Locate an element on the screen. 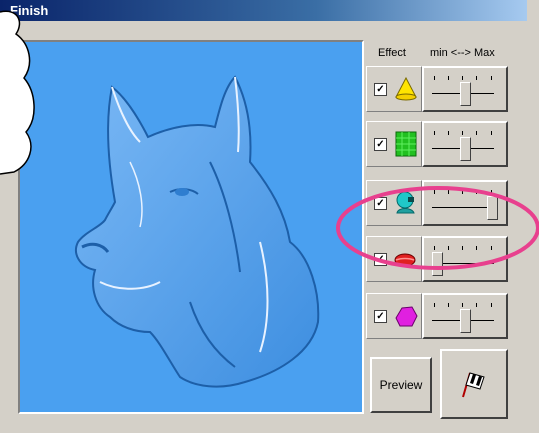 This screenshot has width=539, height=433. range-header: min <--> Max is located at coordinates (462, 53).